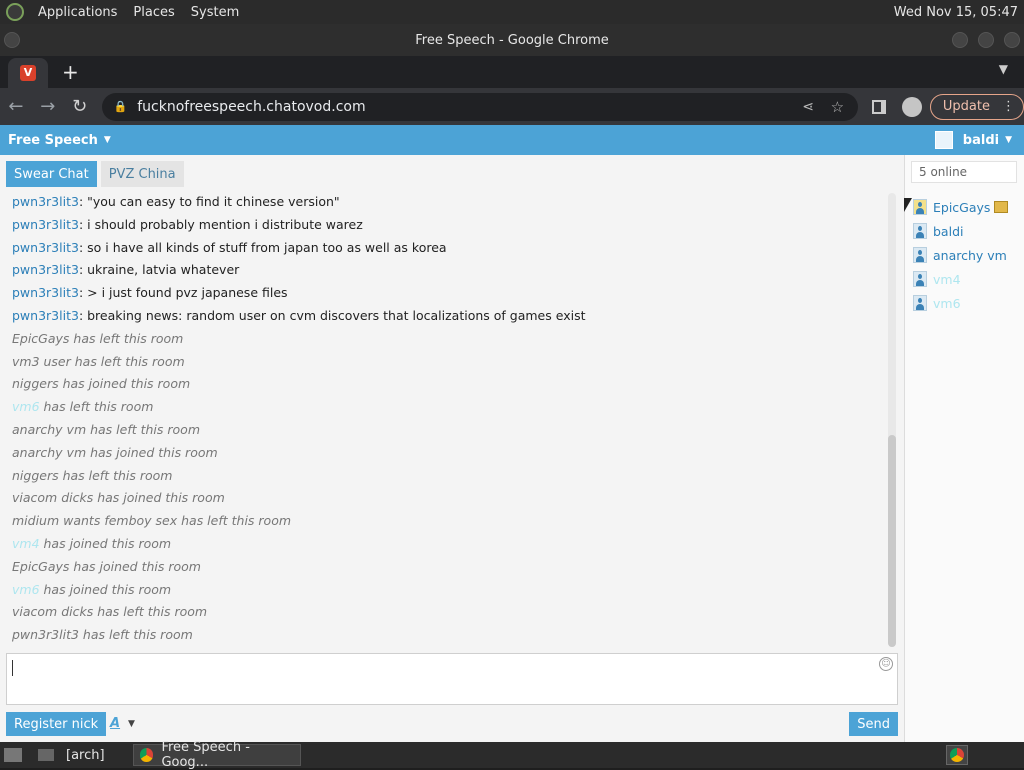  I want to click on chat-message: EpicGays has left this room, so click(447, 339).